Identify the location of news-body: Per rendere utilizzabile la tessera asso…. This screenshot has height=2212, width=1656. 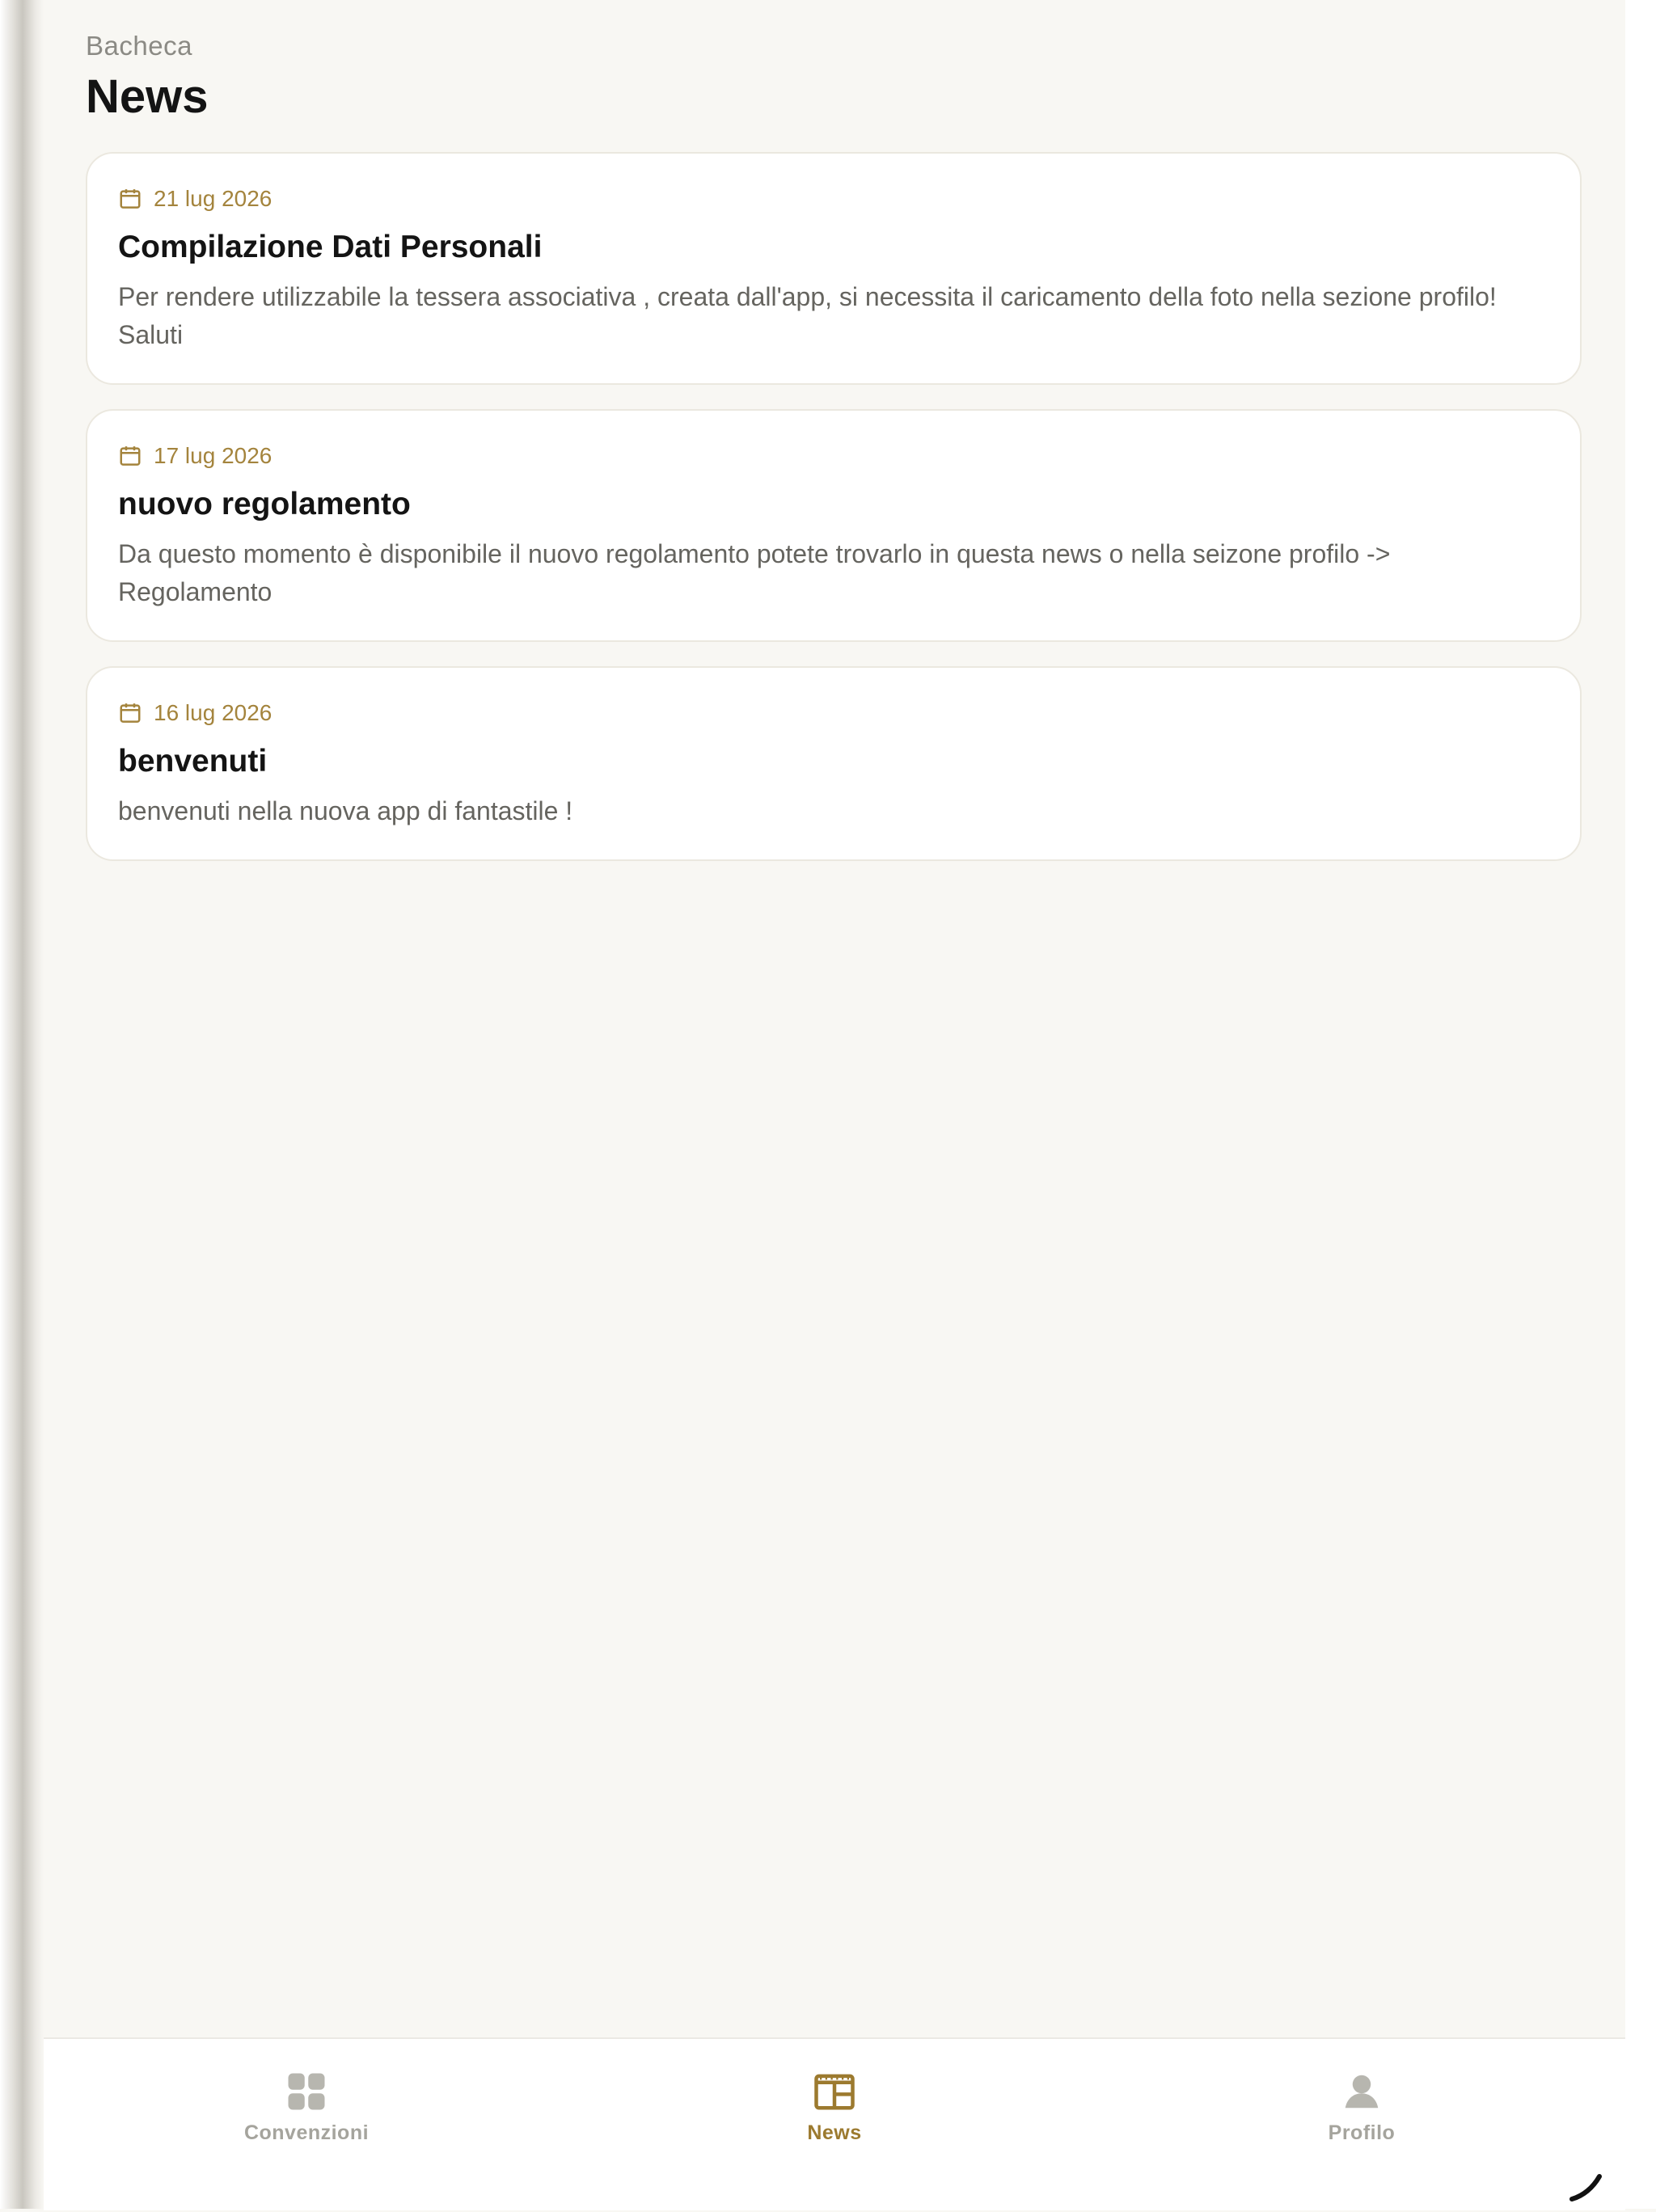
(807, 315).